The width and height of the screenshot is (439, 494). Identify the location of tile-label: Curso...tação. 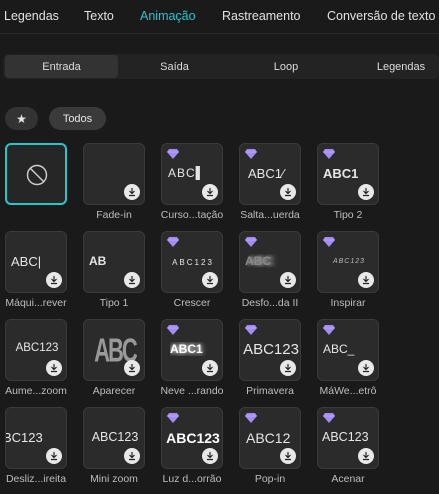
(192, 215).